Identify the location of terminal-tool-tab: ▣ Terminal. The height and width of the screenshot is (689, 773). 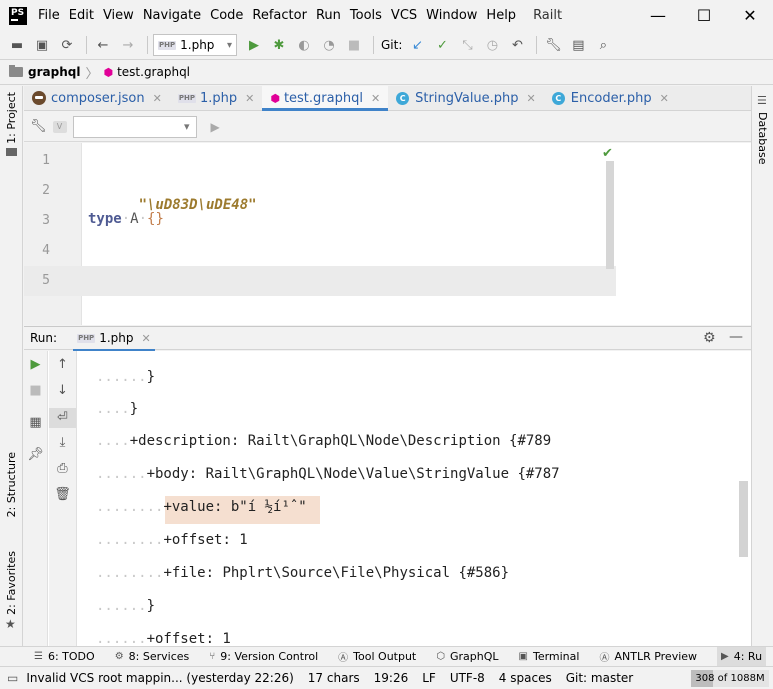
(549, 656).